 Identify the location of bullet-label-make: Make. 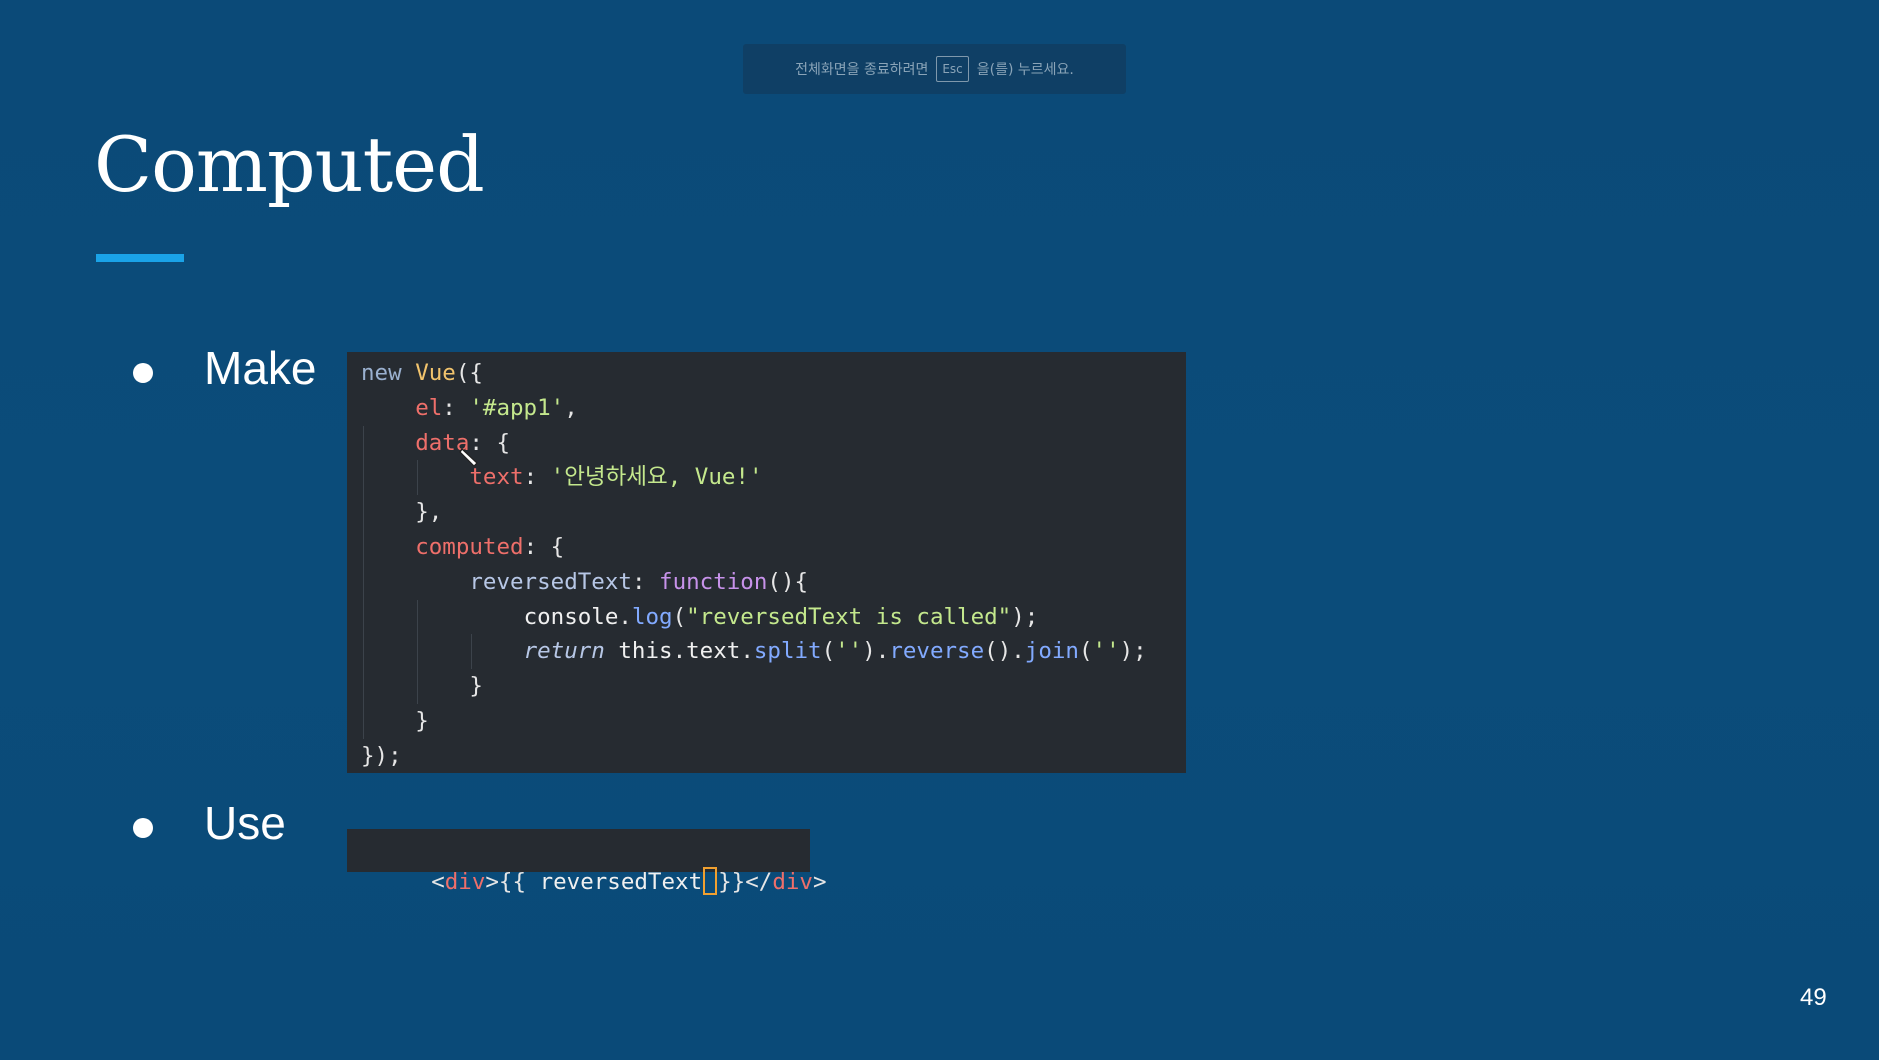
(260, 368).